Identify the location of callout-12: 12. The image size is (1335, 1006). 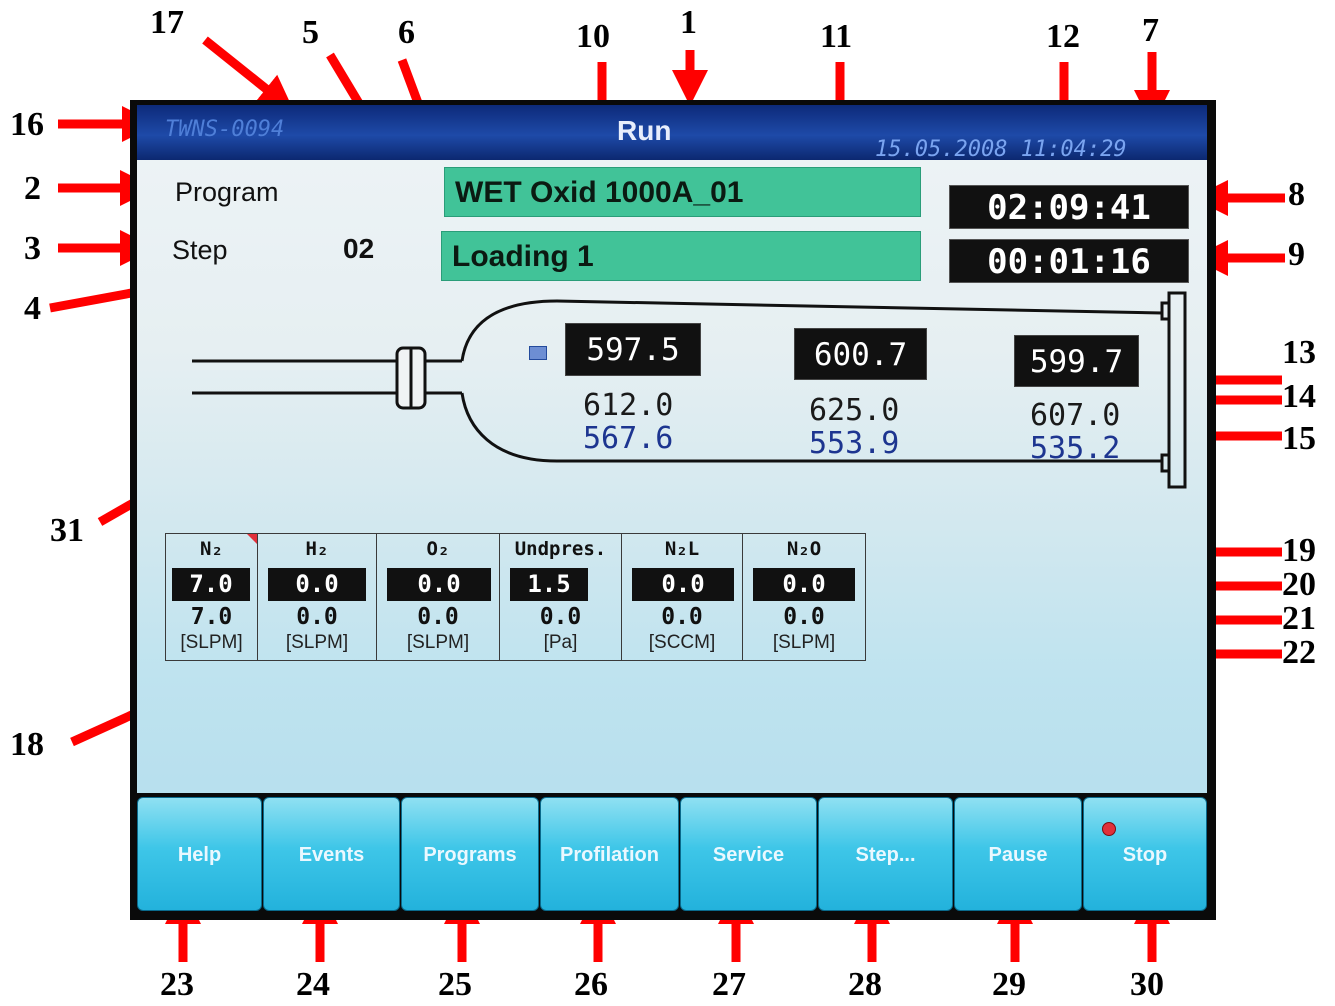
(1063, 36).